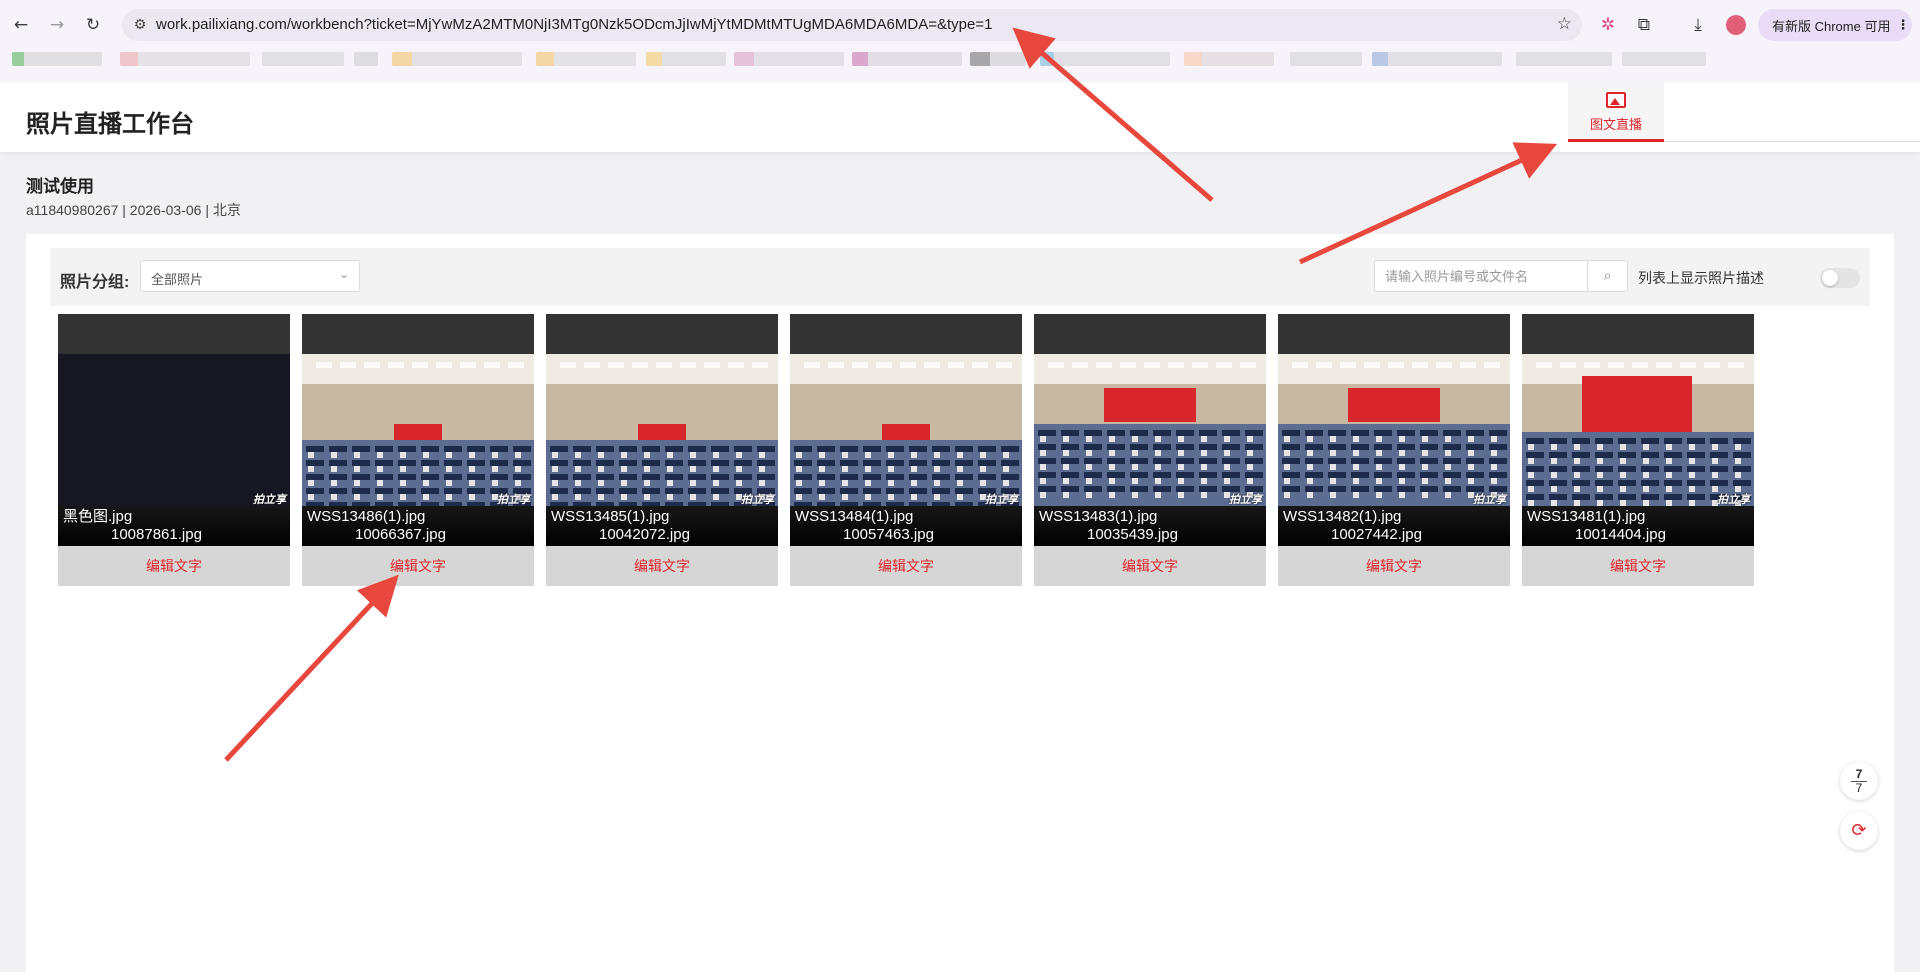 The height and width of the screenshot is (972, 1920). What do you see at coordinates (343, 274) in the screenshot?
I see `chevron-down-icon: ⌄` at bounding box center [343, 274].